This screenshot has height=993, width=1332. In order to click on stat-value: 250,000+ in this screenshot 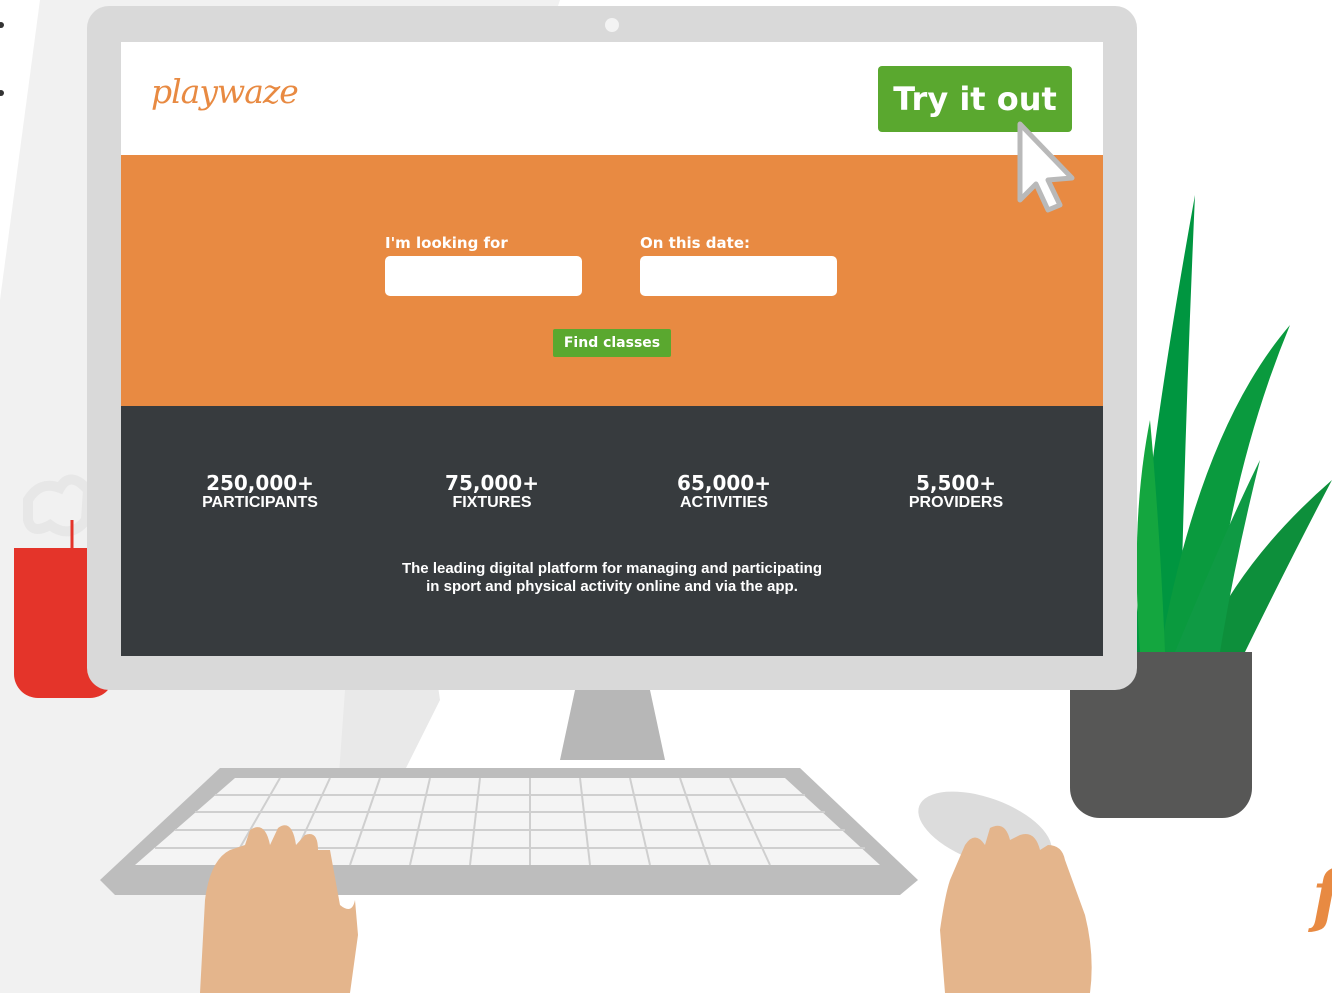, I will do `click(260, 483)`.